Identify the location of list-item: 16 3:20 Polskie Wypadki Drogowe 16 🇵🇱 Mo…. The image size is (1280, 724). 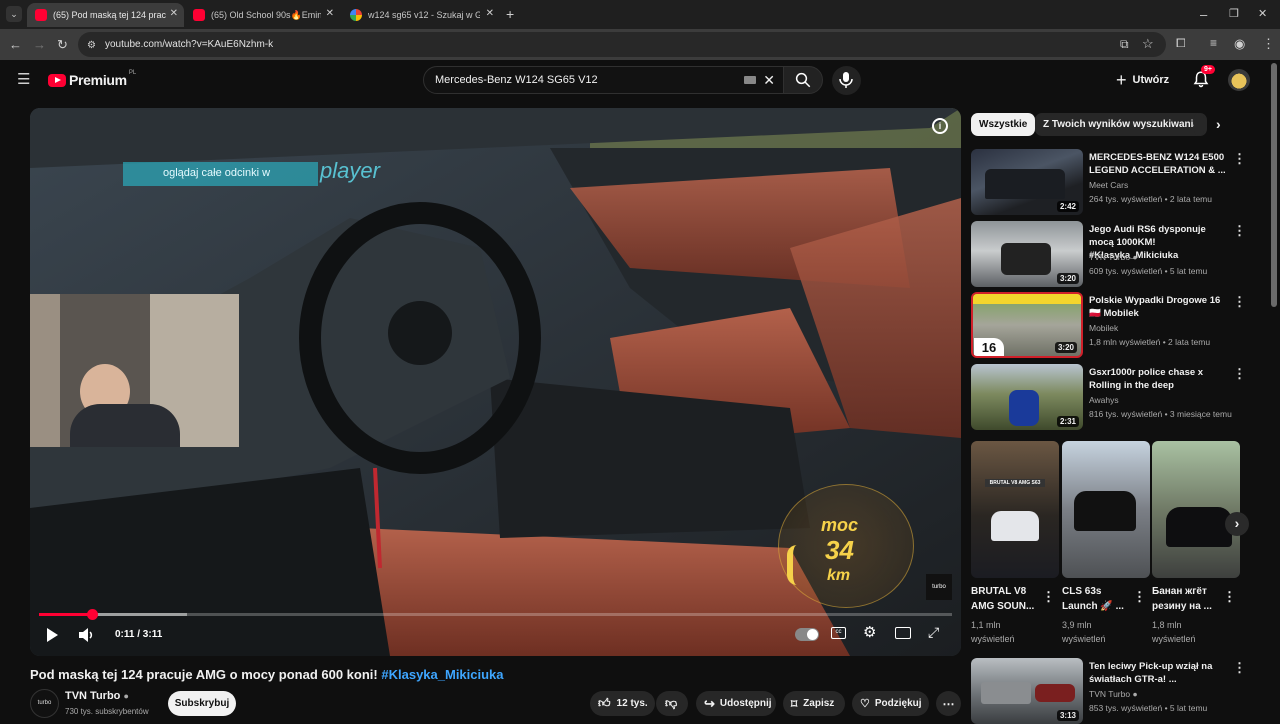
(1113, 325).